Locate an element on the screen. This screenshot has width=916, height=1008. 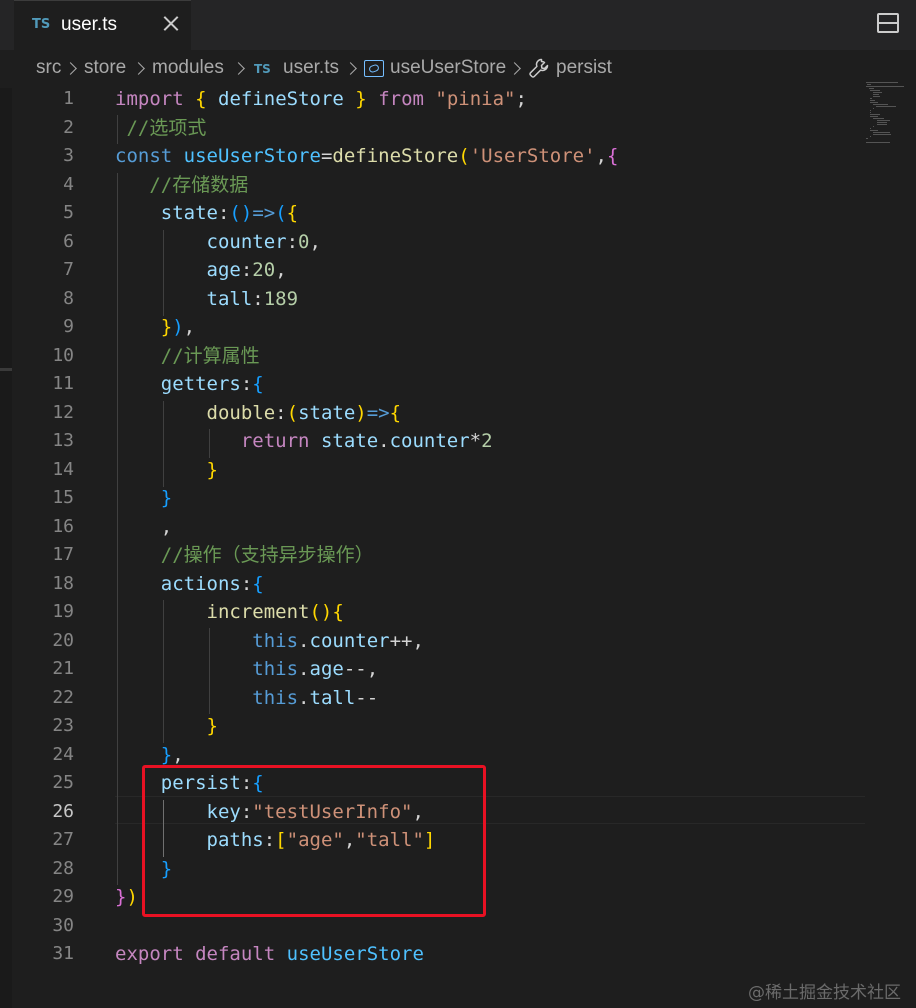
watermark: @稀土掘金技术社区 is located at coordinates (824, 993).